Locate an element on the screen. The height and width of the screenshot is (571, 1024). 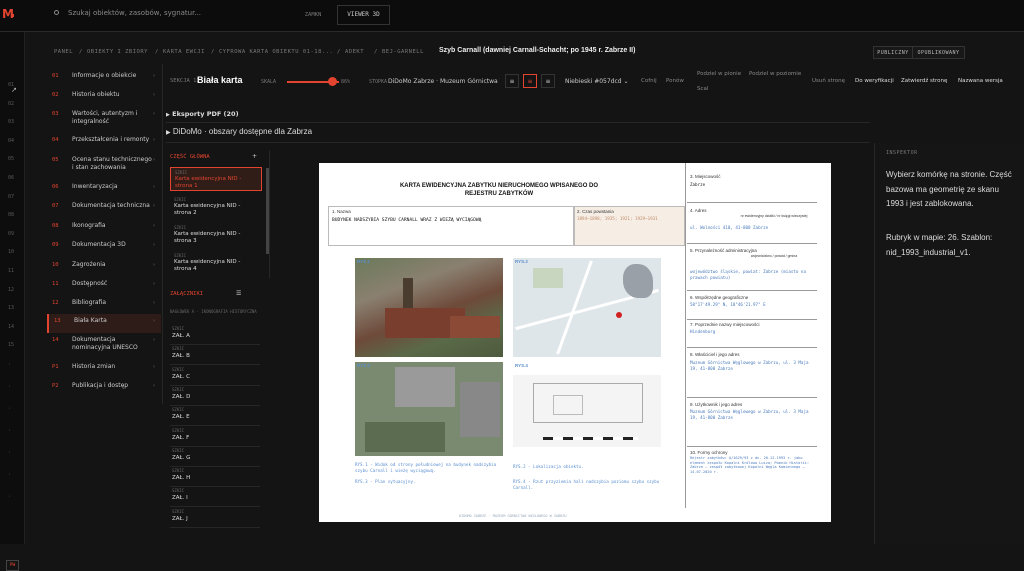
rail-number: 01 is located at coordinates (11, 85).